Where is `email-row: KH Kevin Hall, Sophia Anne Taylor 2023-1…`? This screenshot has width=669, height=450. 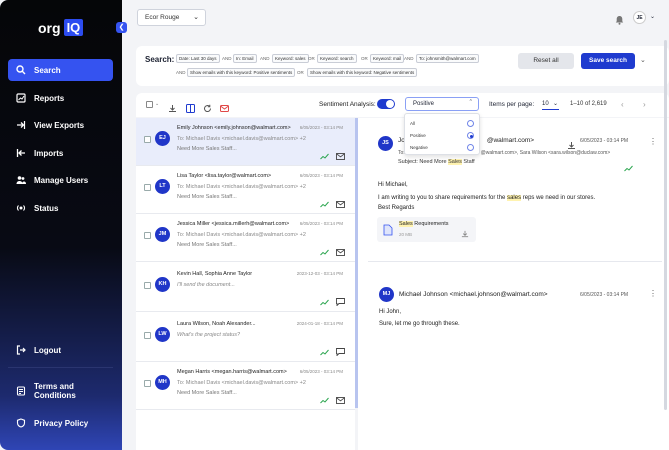 email-row: KH Kevin Hall, Sophia Anne Taylor 2023-1… is located at coordinates (245, 288).